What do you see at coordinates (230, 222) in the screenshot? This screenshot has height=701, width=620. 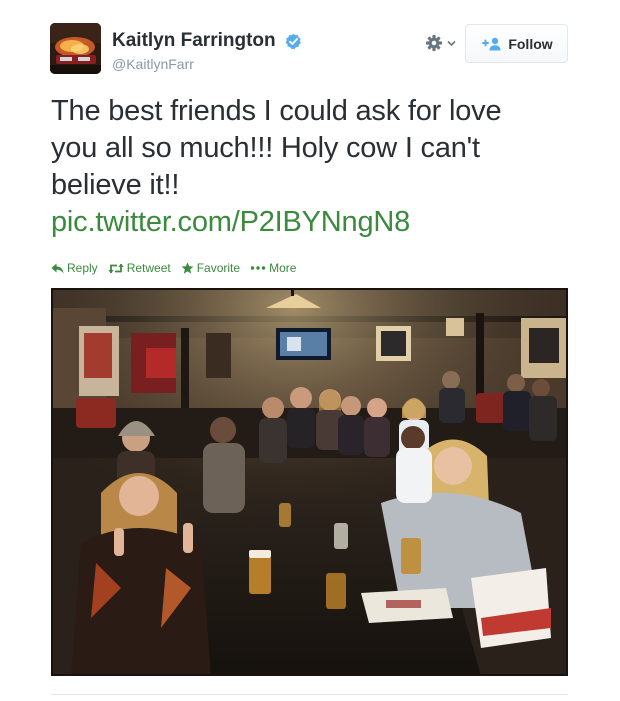 I see `tweet-media-link: pic.twitter.com/P2IBYNngN8` at bounding box center [230, 222].